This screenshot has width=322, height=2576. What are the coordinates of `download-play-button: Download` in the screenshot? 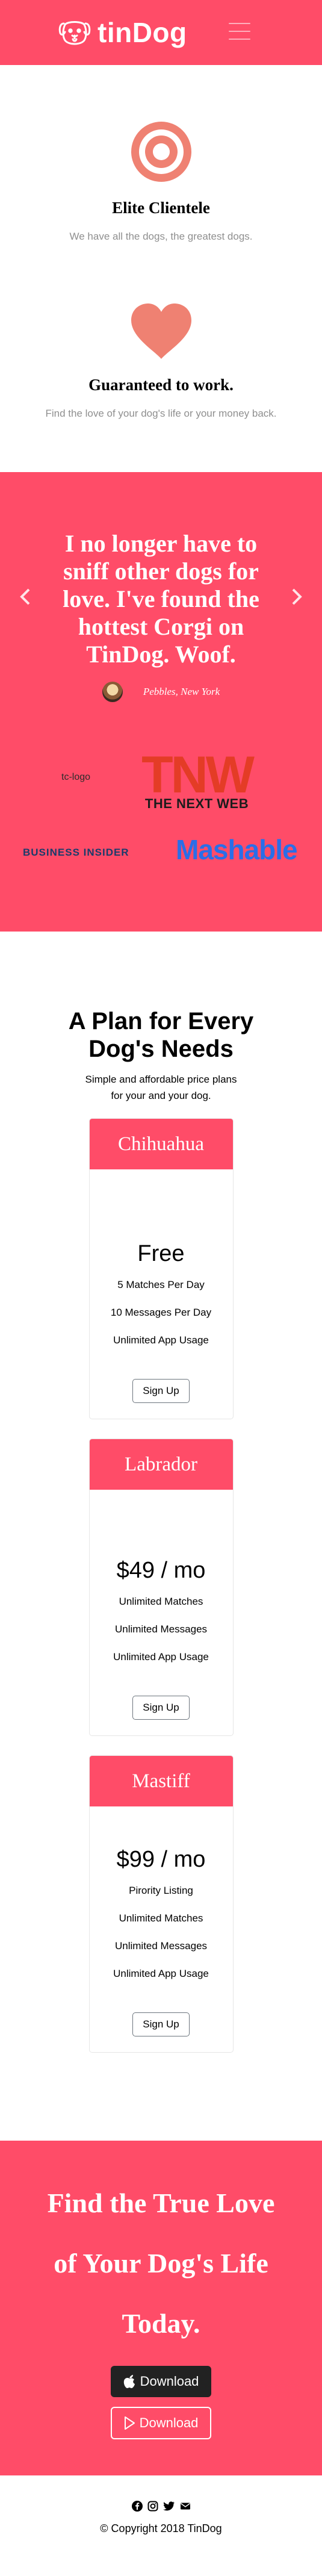 It's located at (161, 2423).